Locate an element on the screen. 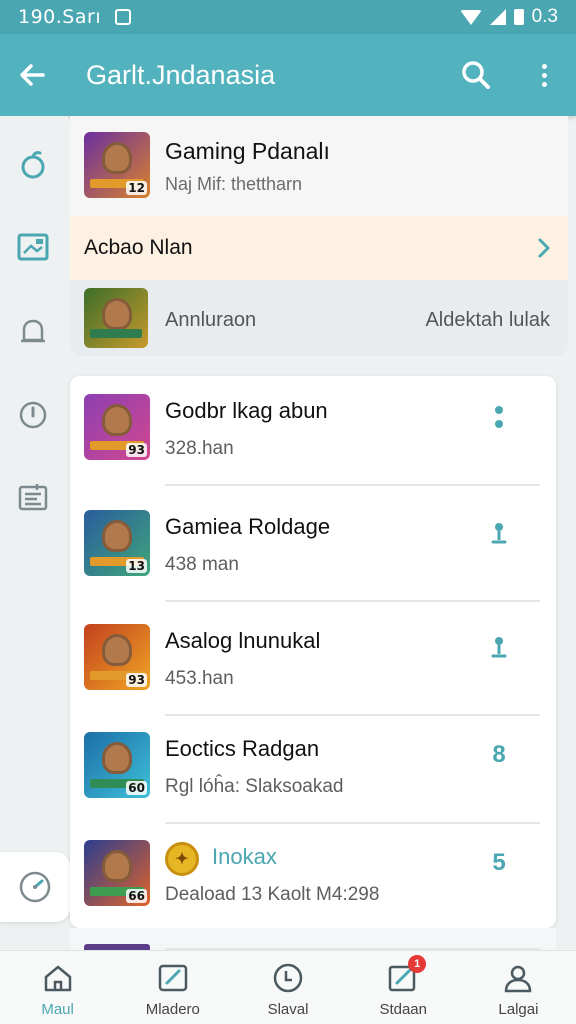 This screenshot has height=1024, width=576. action-row-label: Acbao Nlan is located at coordinates (138, 247).